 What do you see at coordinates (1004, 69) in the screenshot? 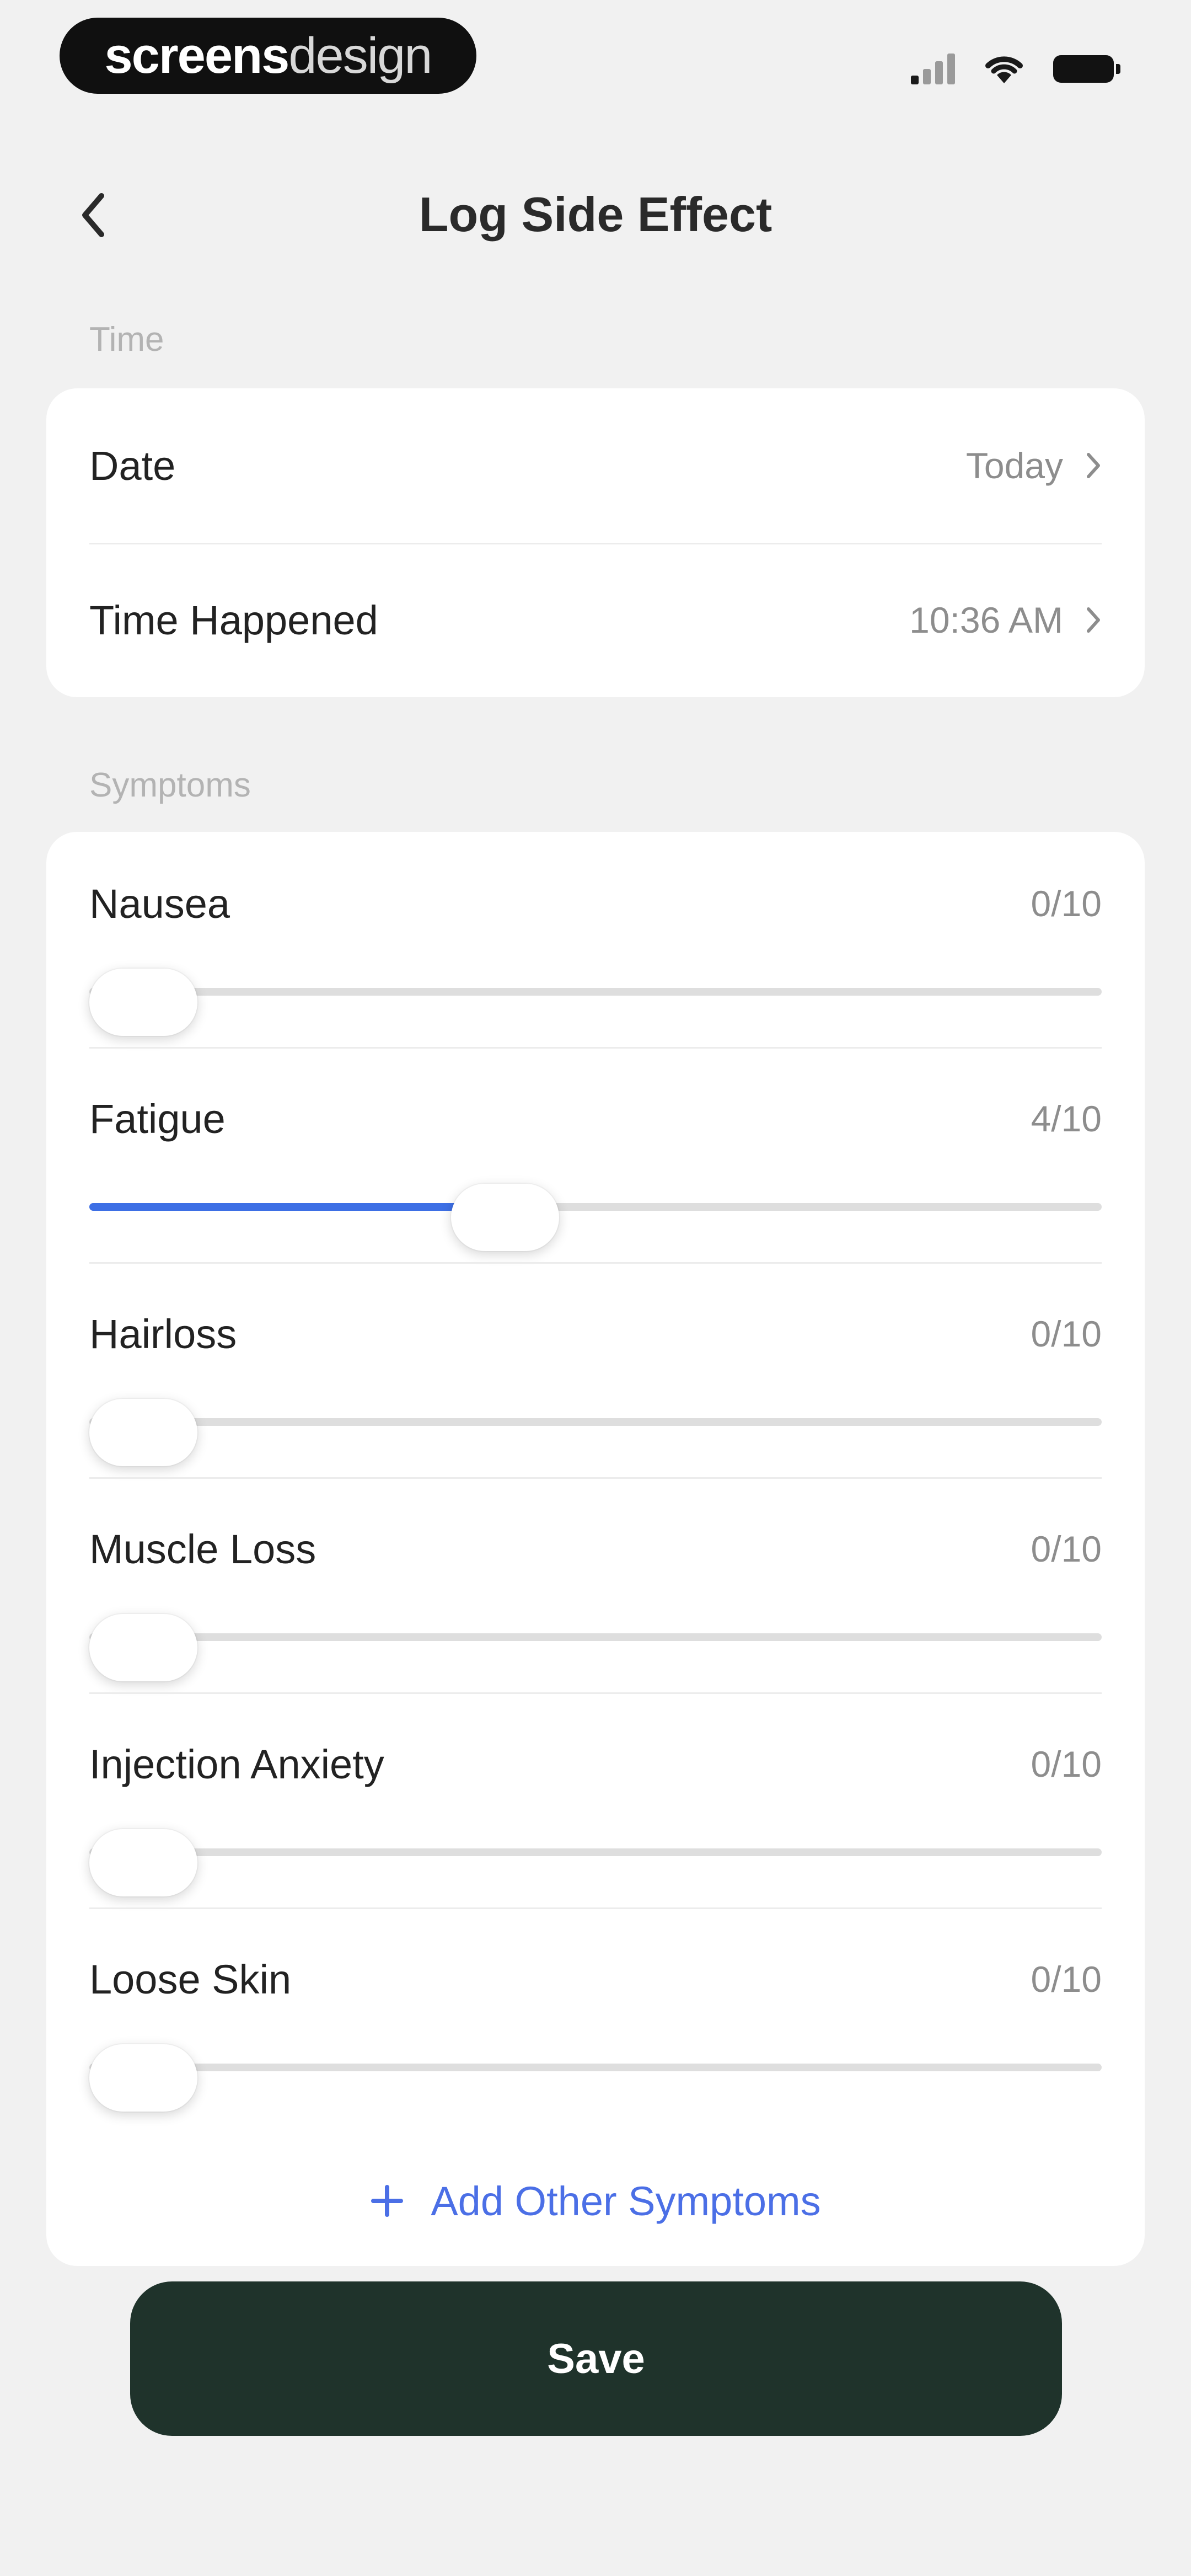
I see `wifi-icon` at bounding box center [1004, 69].